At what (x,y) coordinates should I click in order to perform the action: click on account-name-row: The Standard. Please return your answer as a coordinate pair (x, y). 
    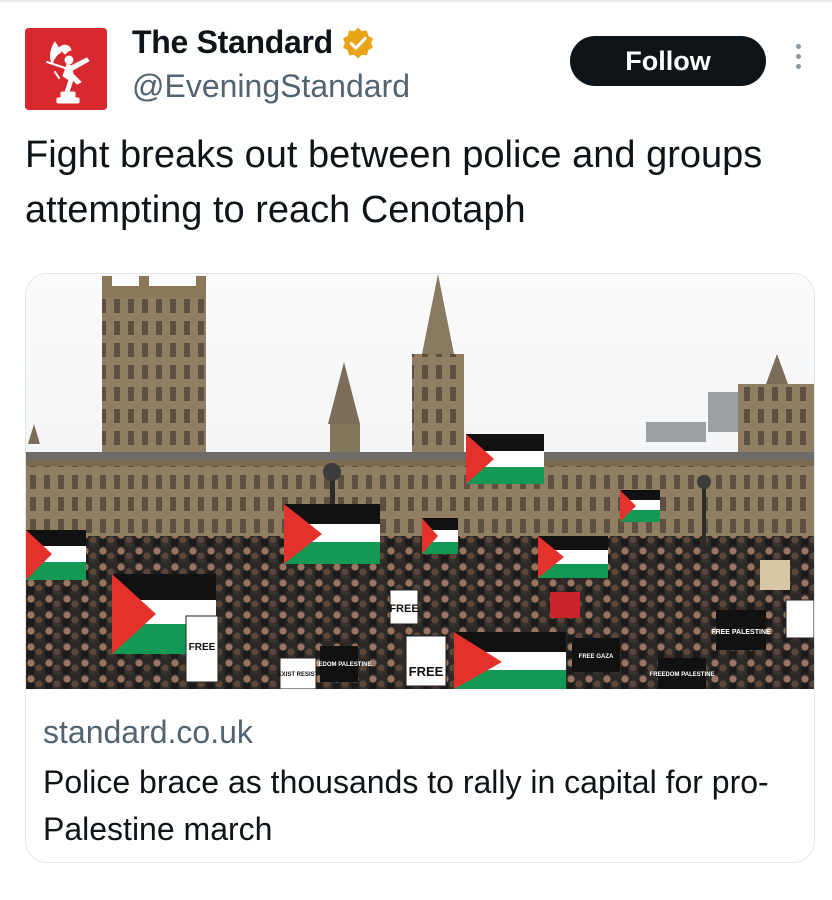
    Looking at the image, I should click on (253, 42).